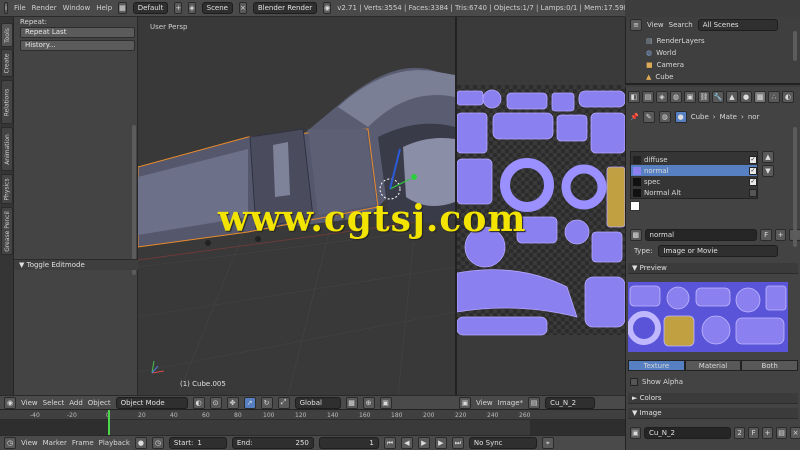  I want to click on image-fake-user-icon: F, so click(754, 432).